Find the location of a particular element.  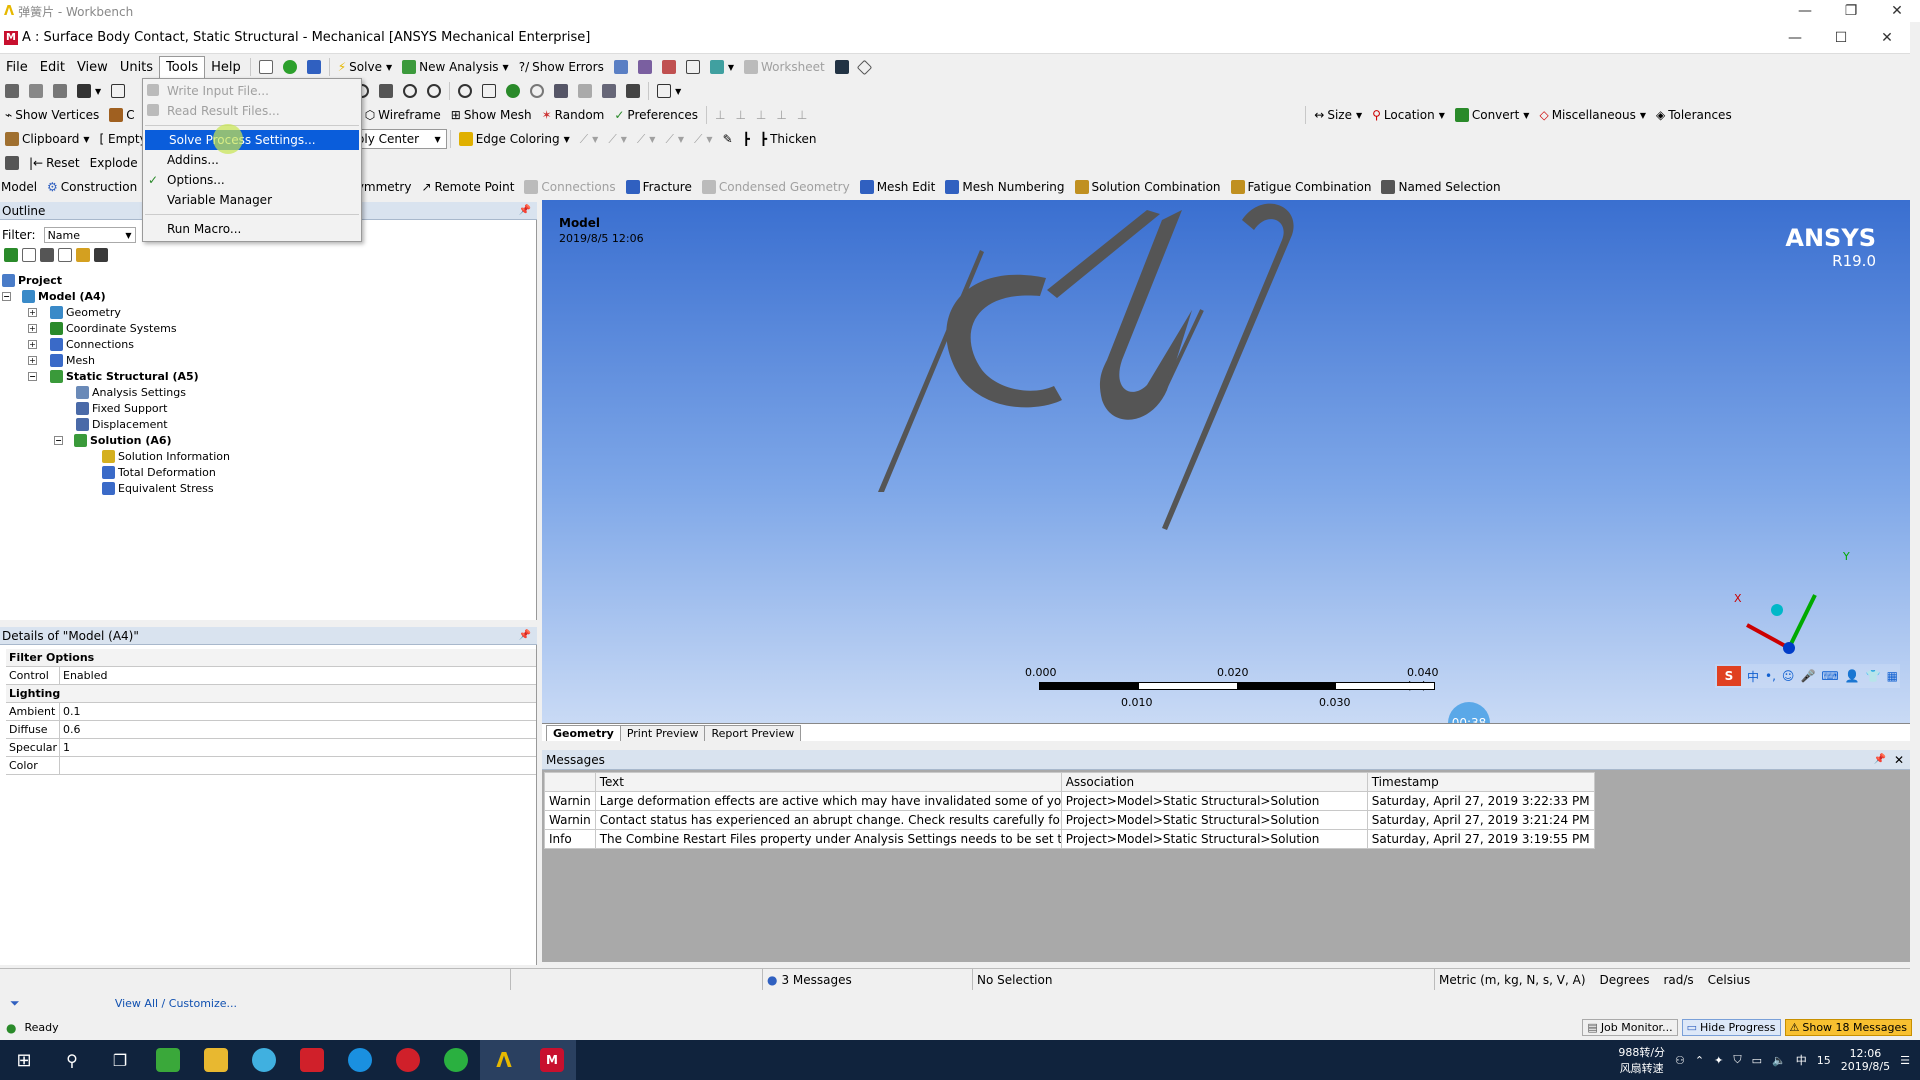

ansys-mechanical-icon: M is located at coordinates (552, 1060).